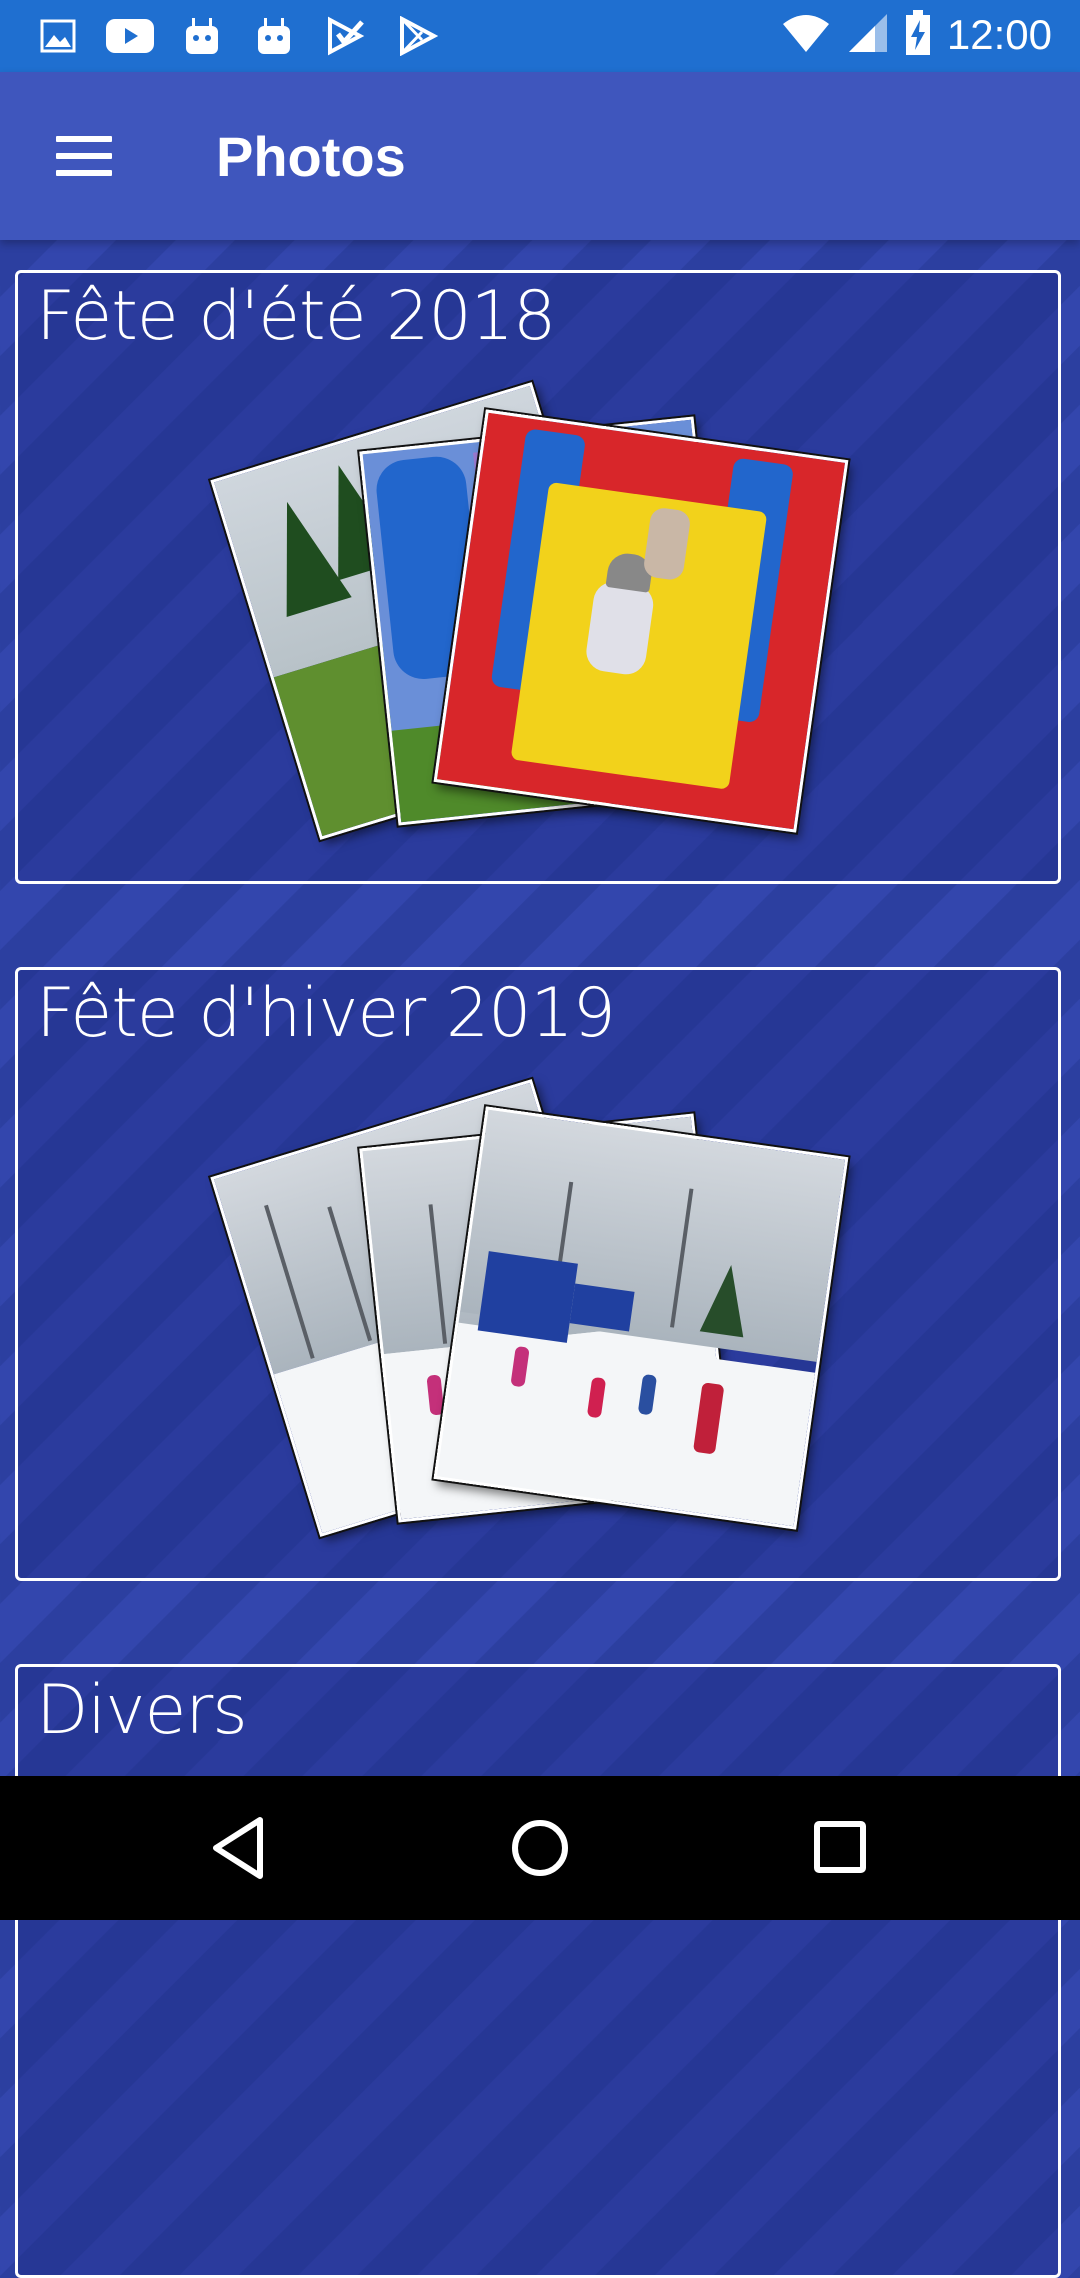 This screenshot has width=1080, height=2278. I want to click on home-icon, so click(540, 1848).